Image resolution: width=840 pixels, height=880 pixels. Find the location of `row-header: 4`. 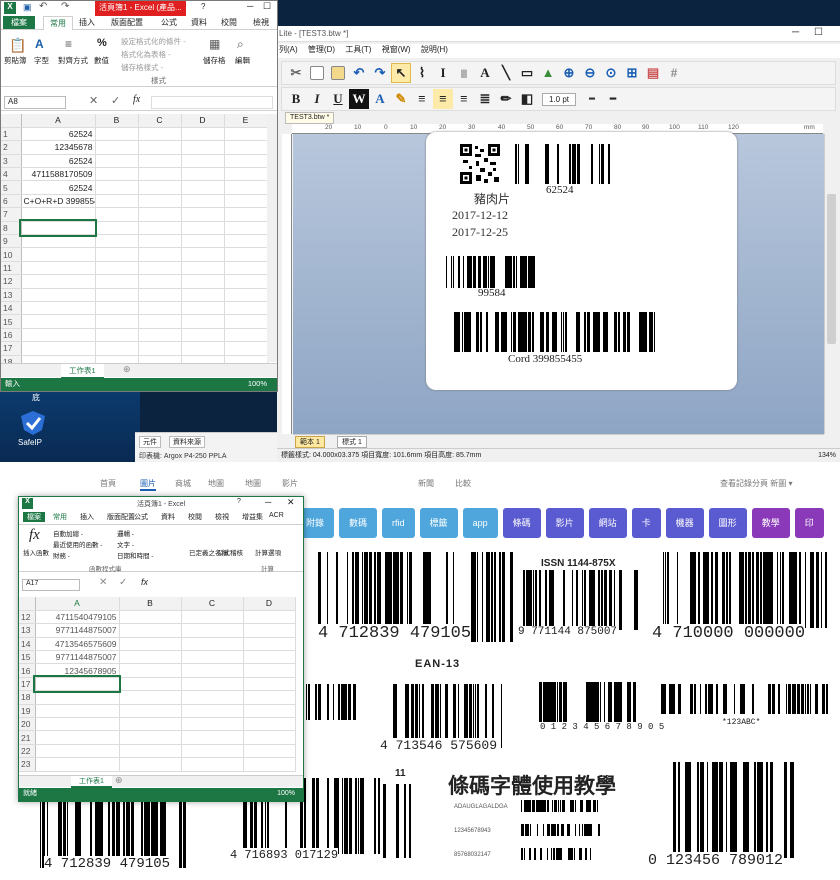

row-header: 4 is located at coordinates (11, 174).